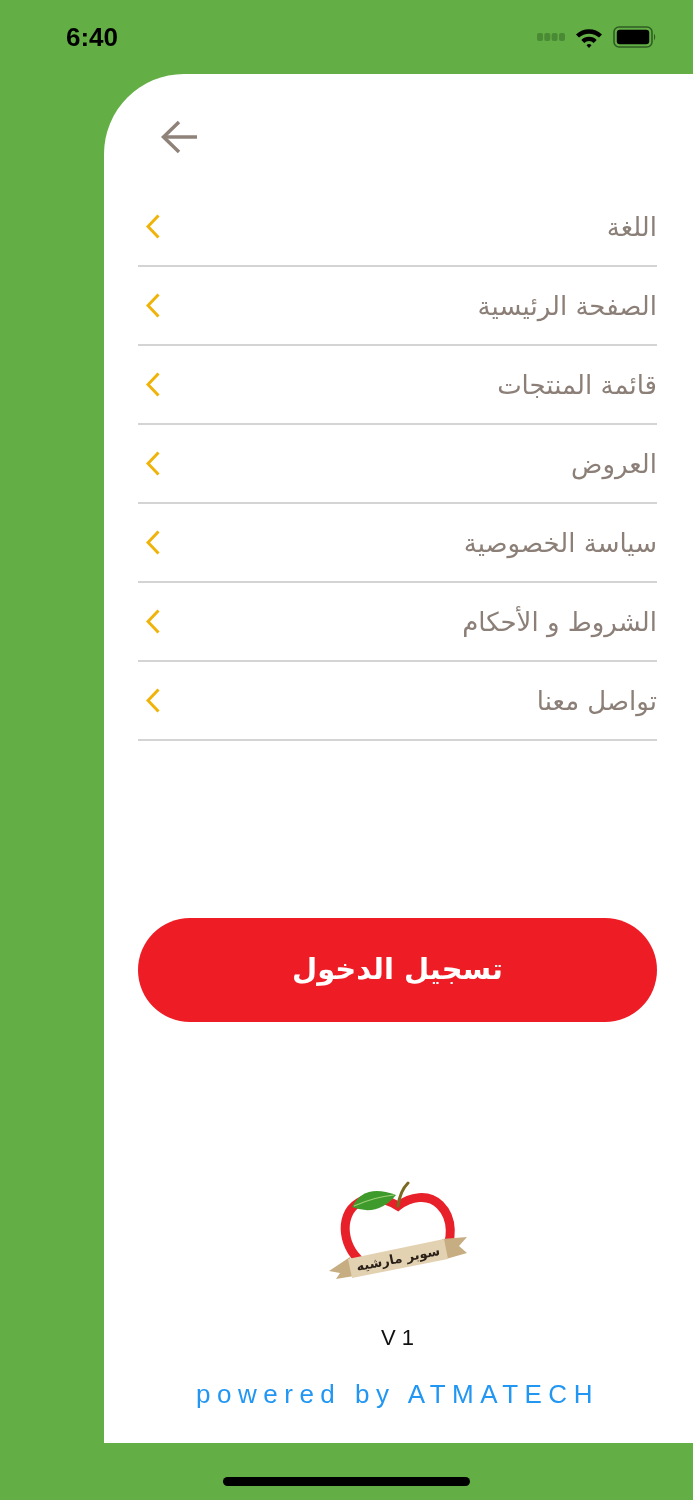  What do you see at coordinates (635, 37) in the screenshot?
I see `battery-icon` at bounding box center [635, 37].